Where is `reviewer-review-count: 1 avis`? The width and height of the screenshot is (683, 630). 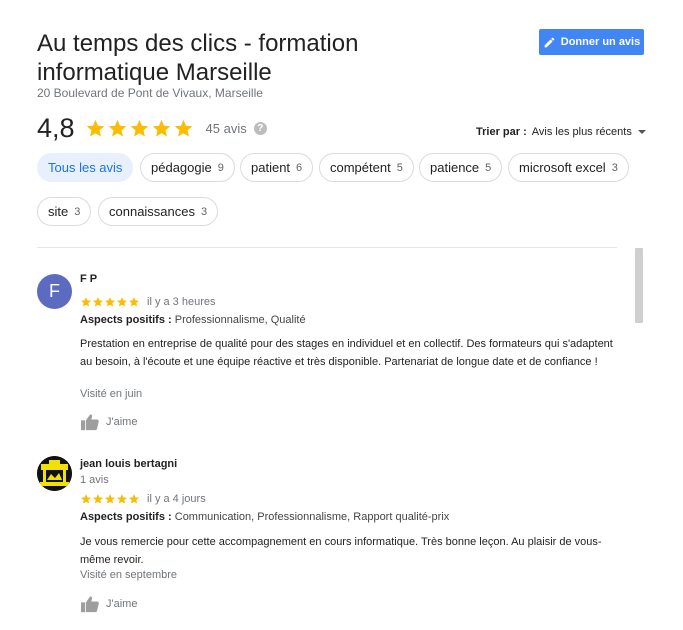
reviewer-review-count: 1 avis is located at coordinates (94, 480).